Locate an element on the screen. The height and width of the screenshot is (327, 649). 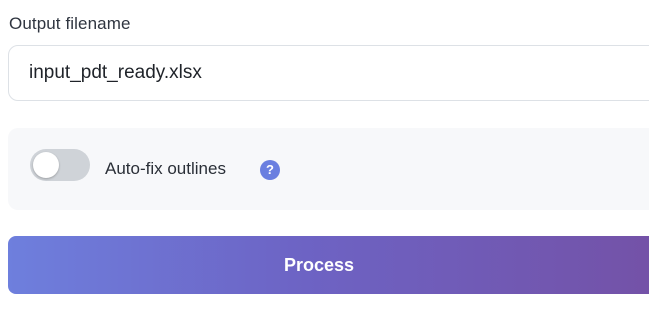
output-filename-label: Output filename is located at coordinates (70, 23).